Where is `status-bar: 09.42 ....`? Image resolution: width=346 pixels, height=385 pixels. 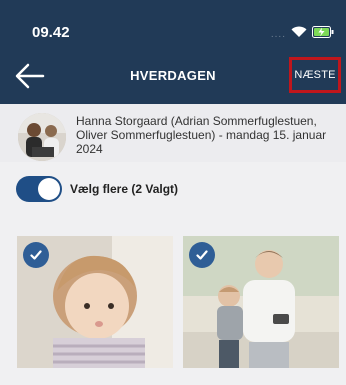
status-bar: 09.42 .... is located at coordinates (173, 24).